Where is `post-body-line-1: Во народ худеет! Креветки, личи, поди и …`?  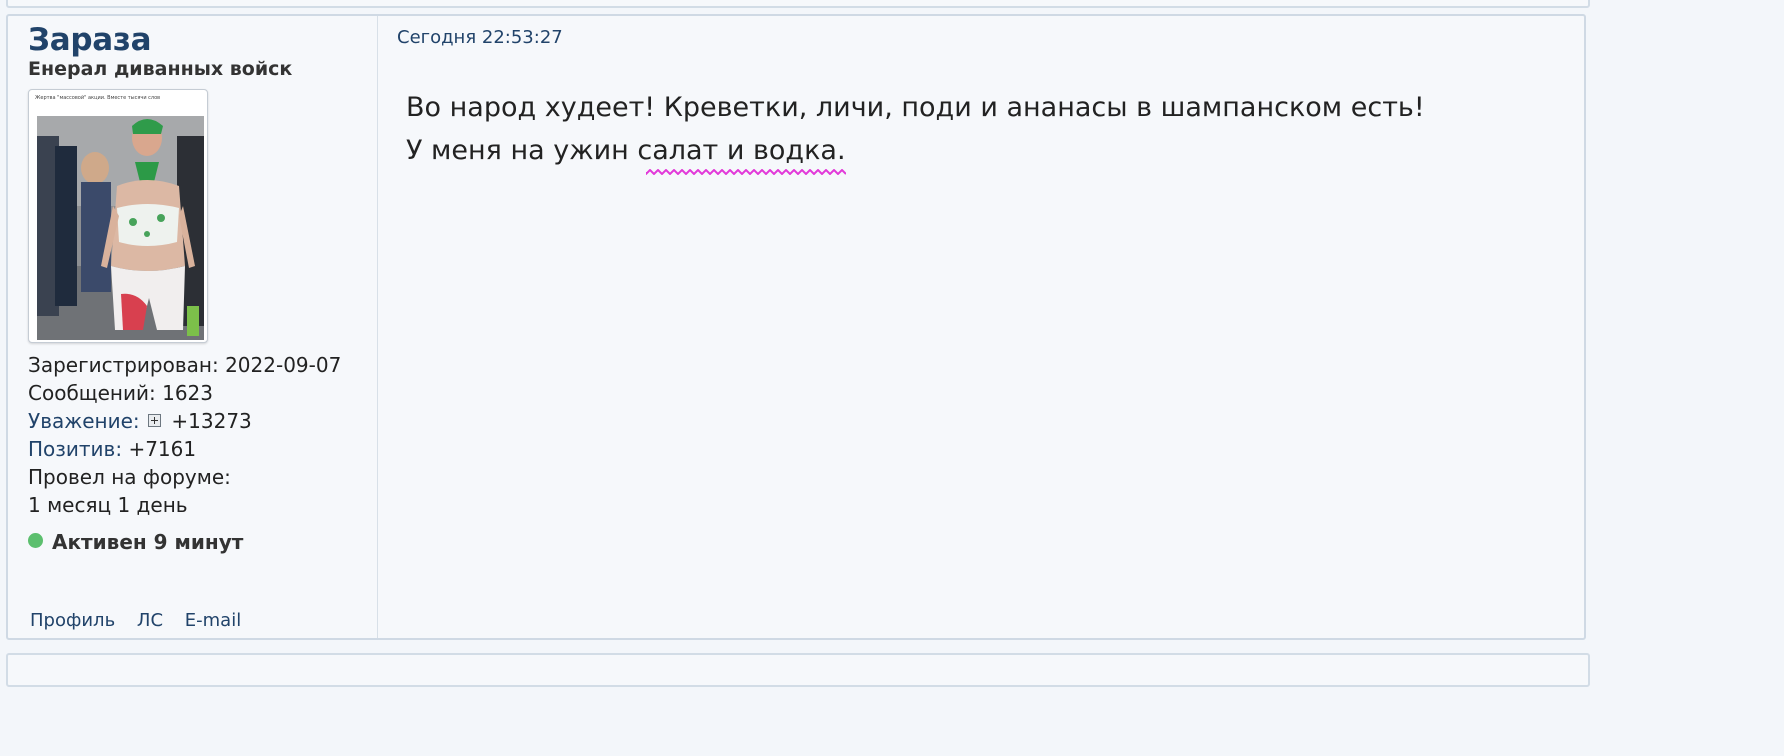
post-body-line-1: Во народ худеет! Креветки, личи, поди и … is located at coordinates (915, 107).